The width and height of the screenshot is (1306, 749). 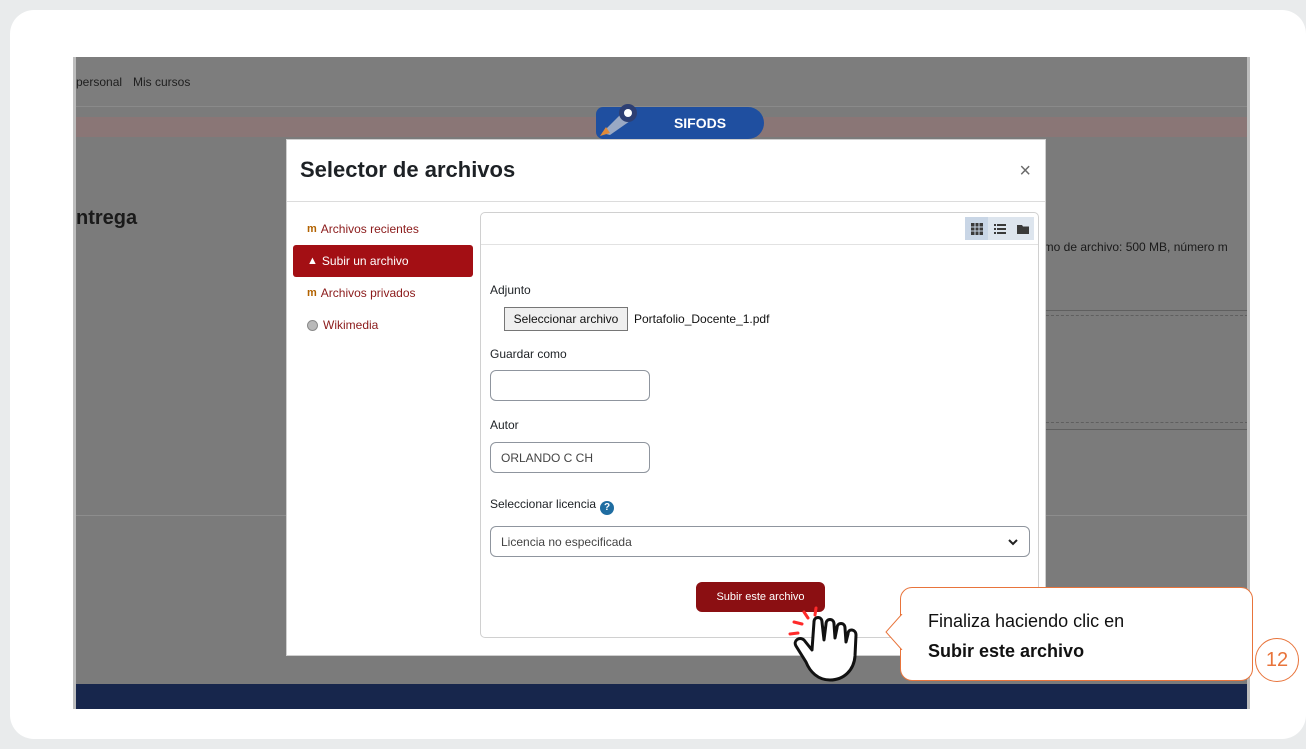 I want to click on license-value: Licencia no especificada, so click(x=566, y=542).